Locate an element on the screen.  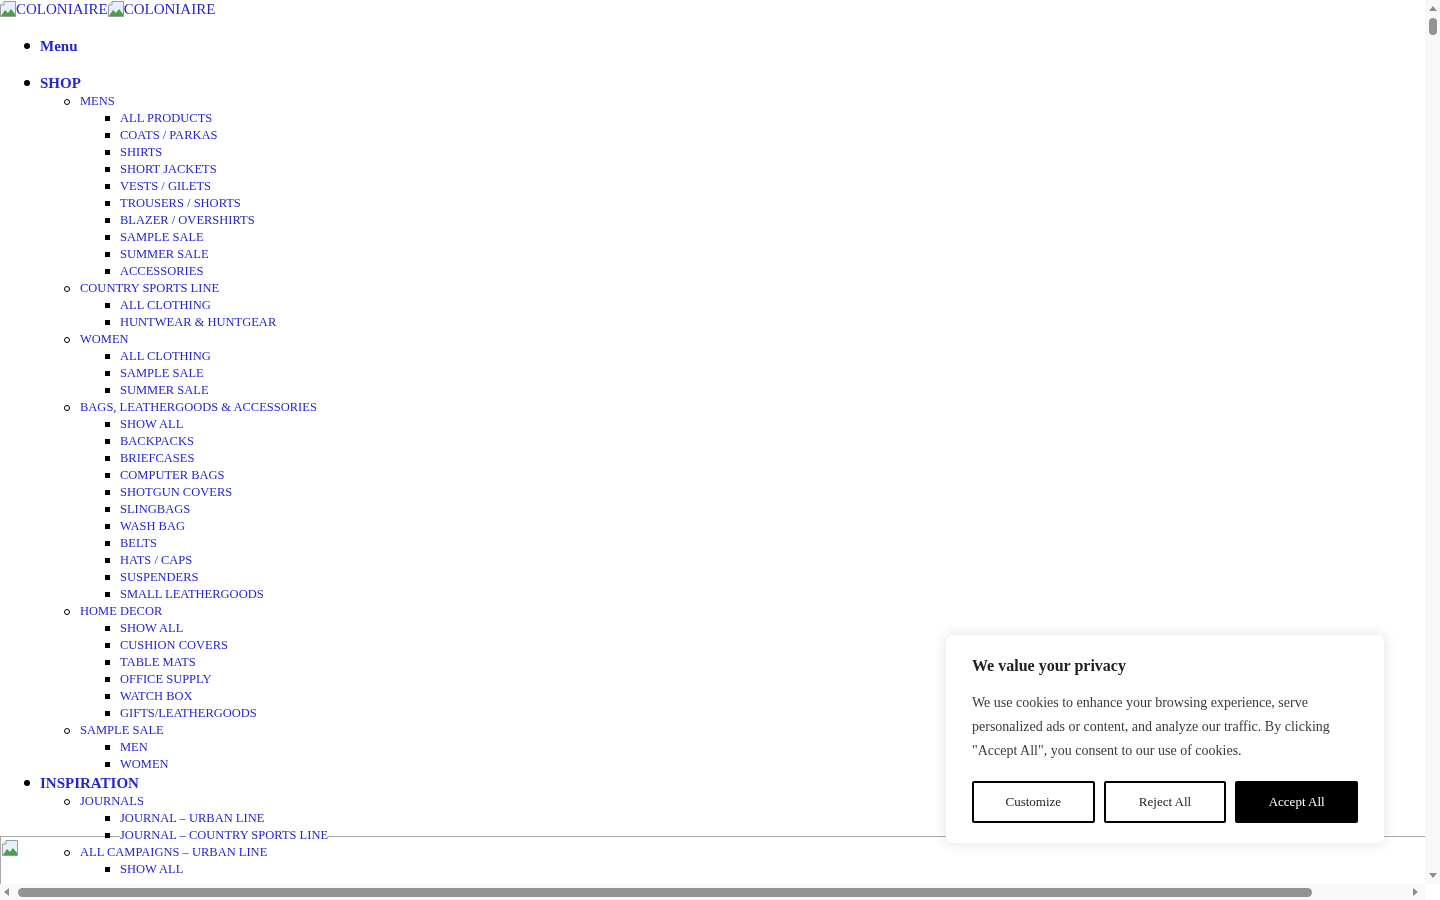
banner-text: We use cookies to enhance your browsing experience, serve personalized ads or content, and analyze our traffic. By clicking "Accept All", you consent to our use of cookies. is located at coordinates (1151, 727).